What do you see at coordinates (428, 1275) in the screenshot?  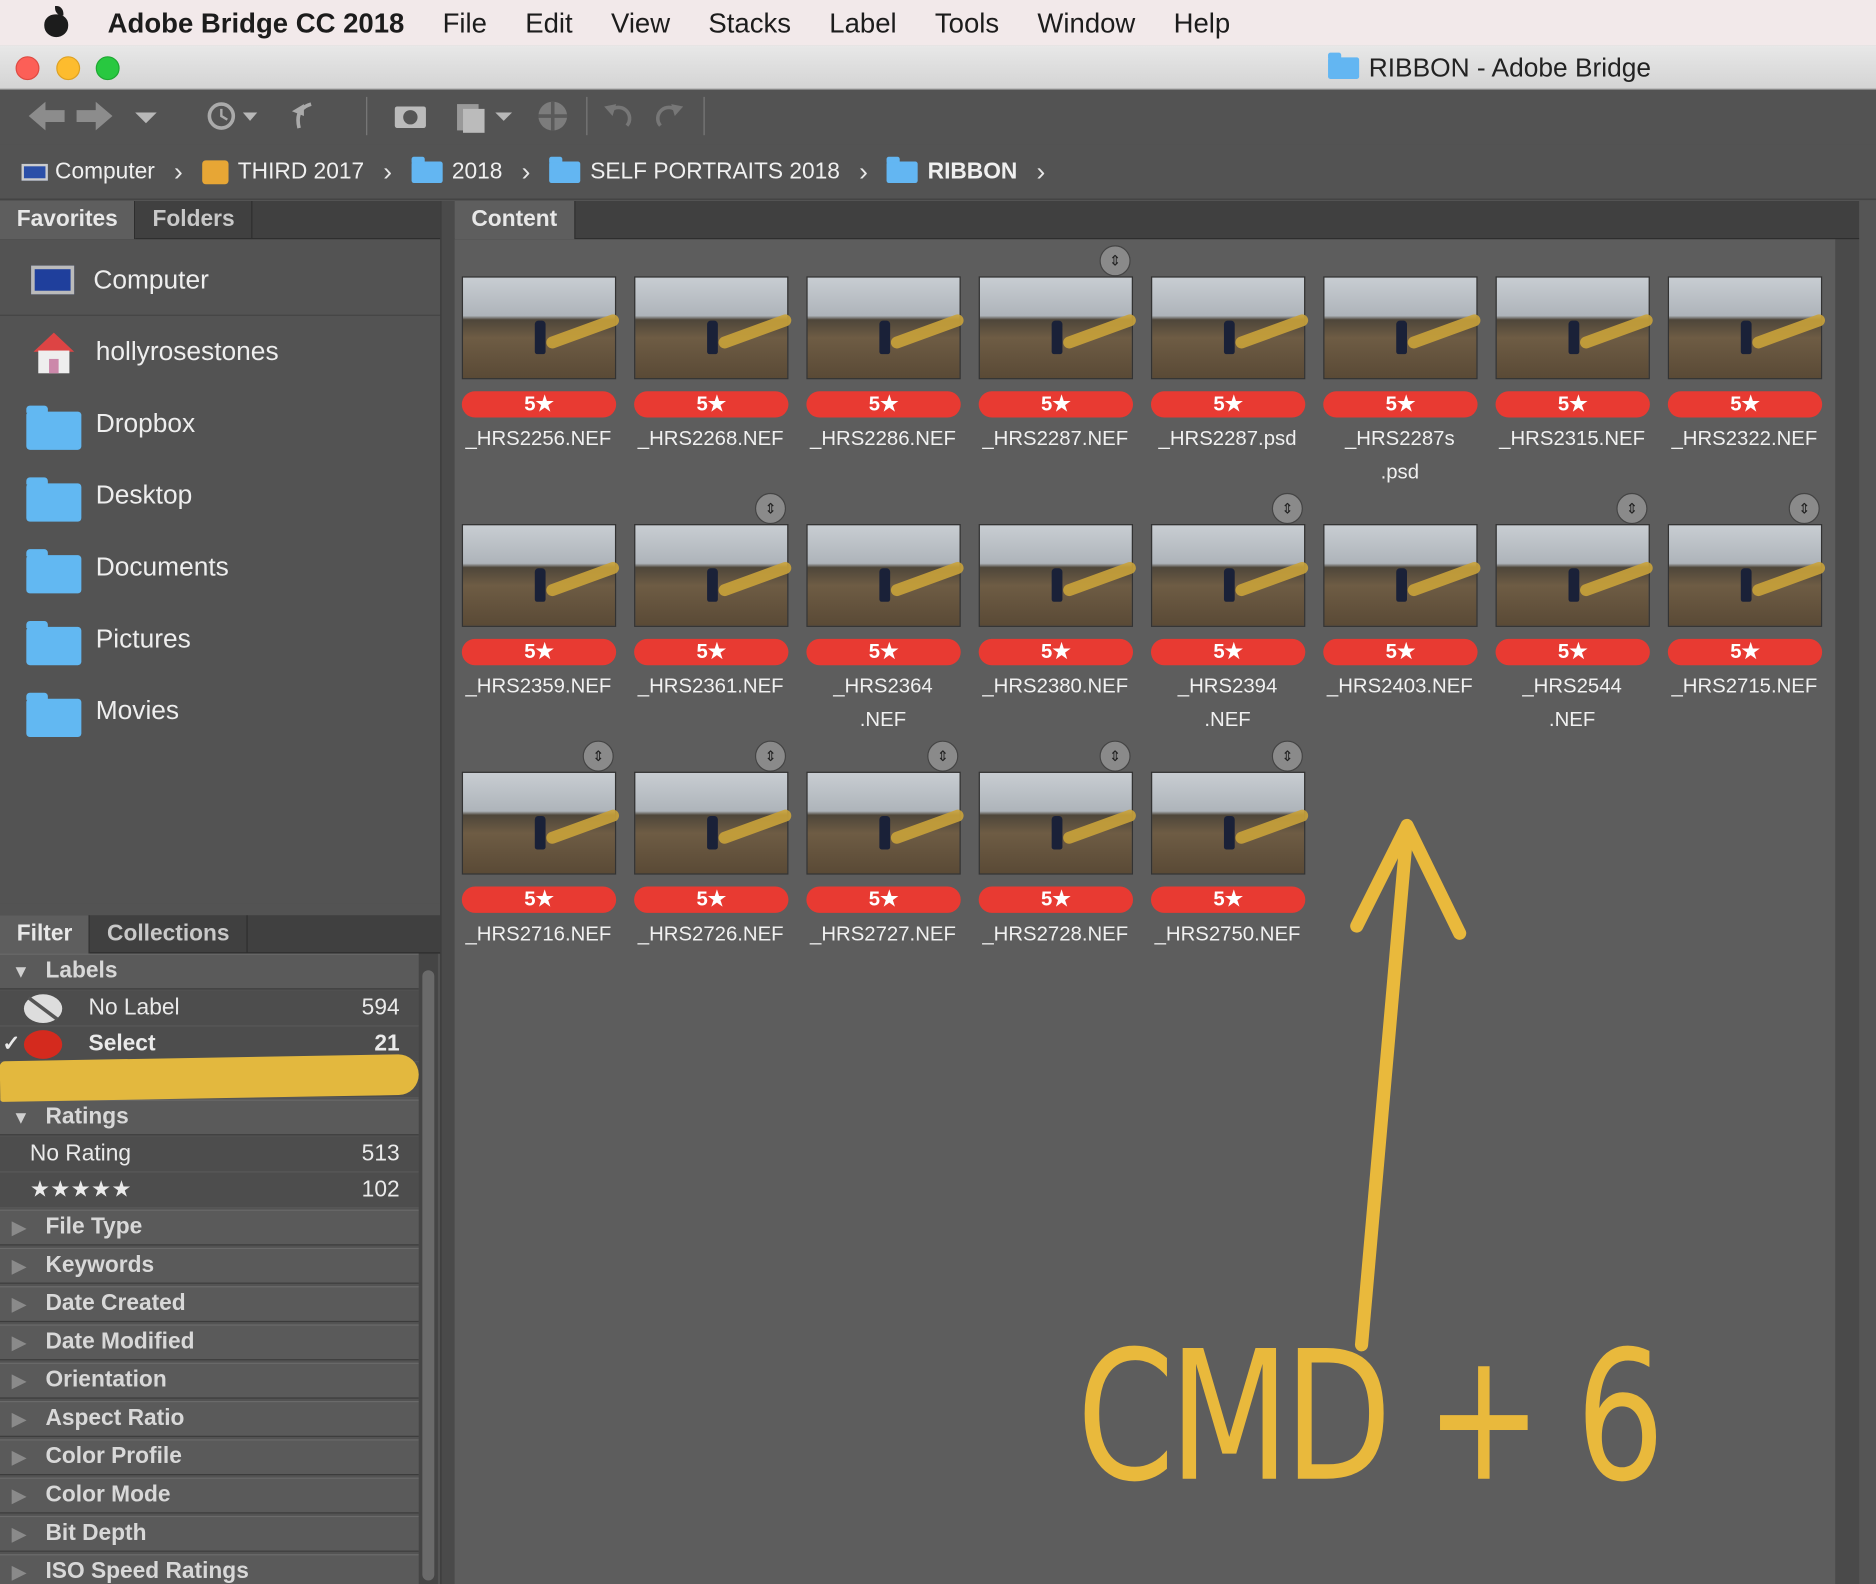 I see `filter-scrollbar-thumb` at bounding box center [428, 1275].